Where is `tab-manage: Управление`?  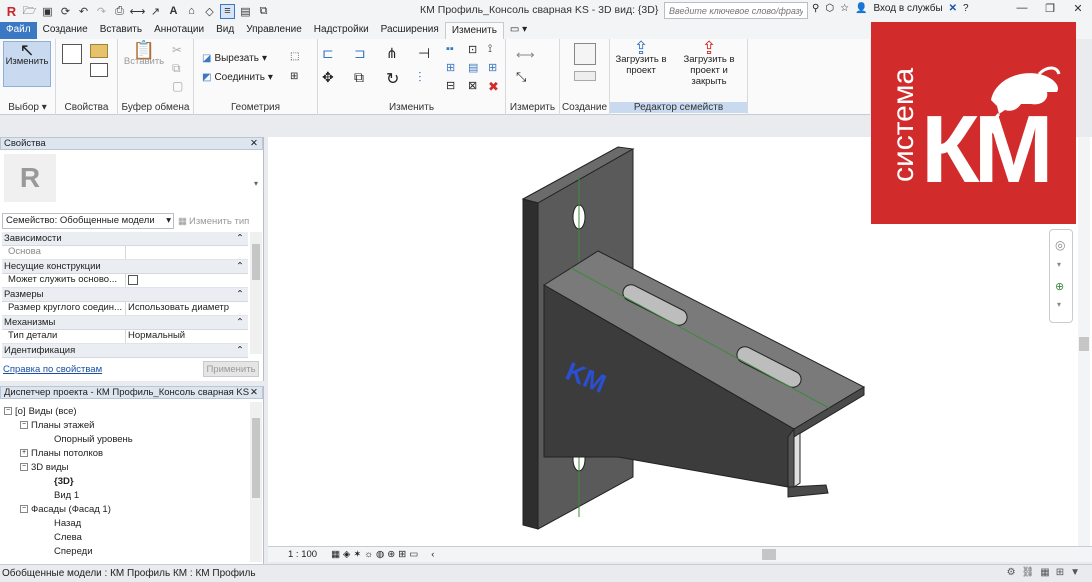 tab-manage: Управление is located at coordinates (274, 30).